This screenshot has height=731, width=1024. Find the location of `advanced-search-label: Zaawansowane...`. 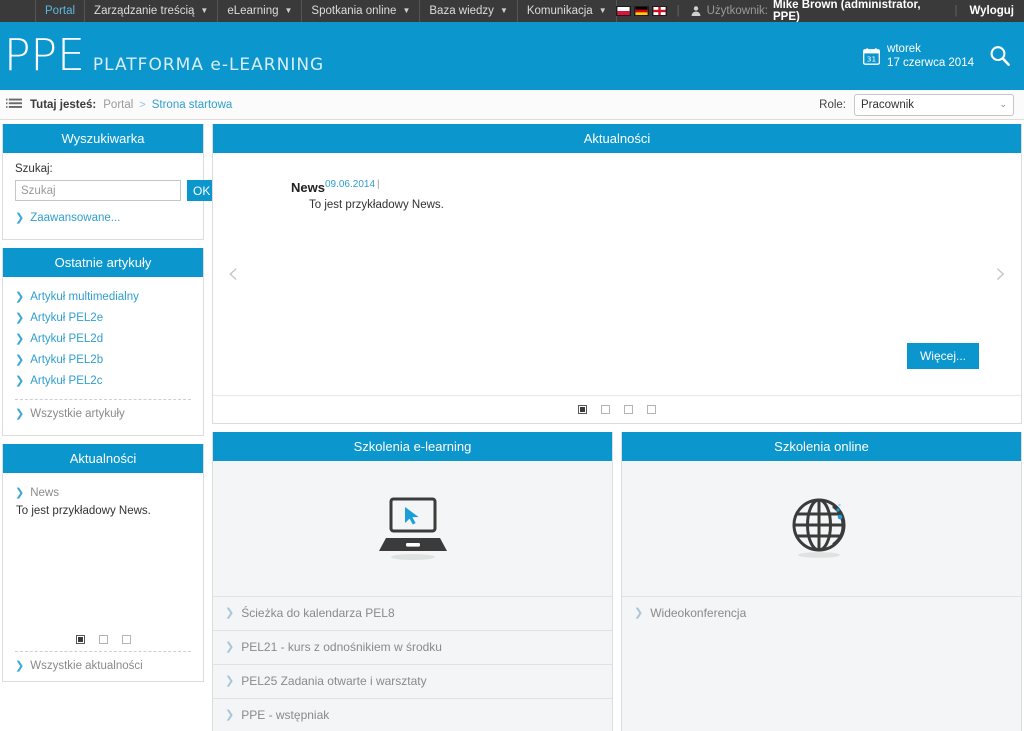

advanced-search-label: Zaawansowane... is located at coordinates (75, 218).